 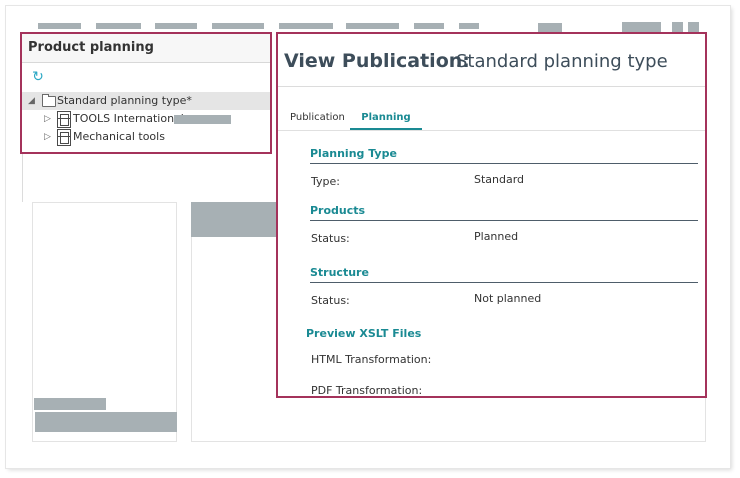 I want to click on products-status-label: Status:, so click(x=330, y=238).